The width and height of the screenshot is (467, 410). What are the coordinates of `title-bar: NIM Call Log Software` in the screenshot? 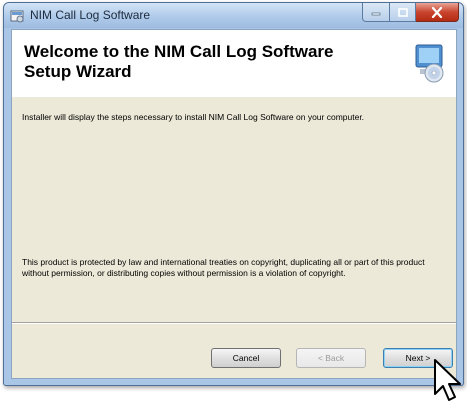 It's located at (233, 15).